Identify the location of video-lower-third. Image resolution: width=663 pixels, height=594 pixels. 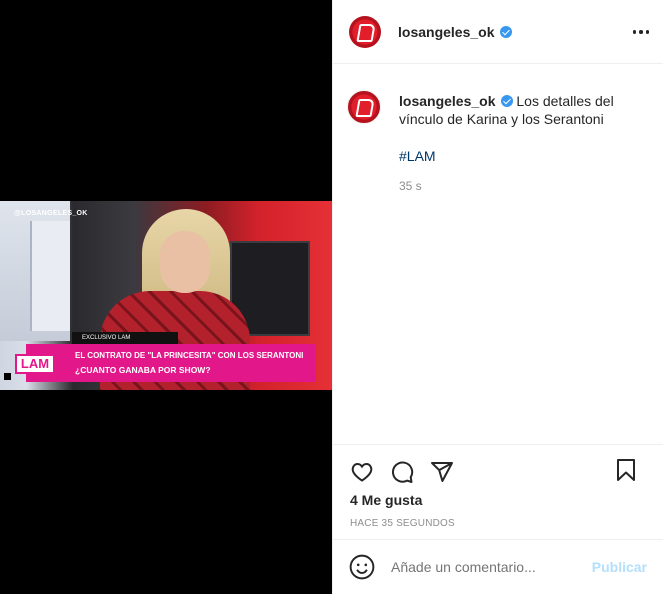
(171, 363).